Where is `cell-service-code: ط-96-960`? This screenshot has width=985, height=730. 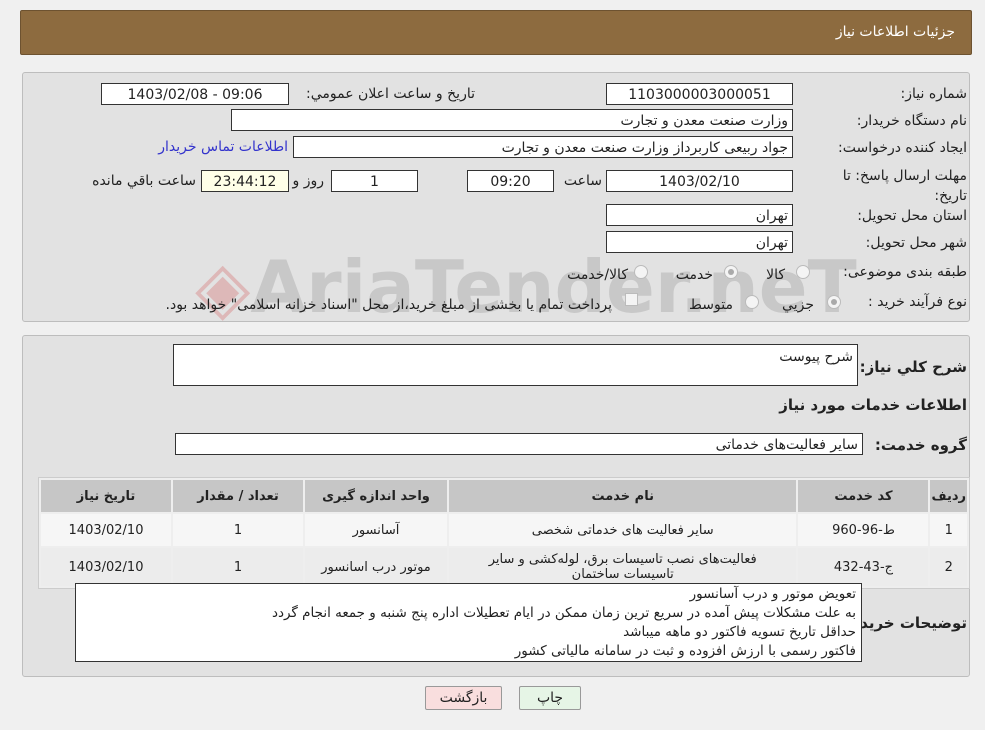
cell-service-code: ط-96-960 is located at coordinates (863, 530).